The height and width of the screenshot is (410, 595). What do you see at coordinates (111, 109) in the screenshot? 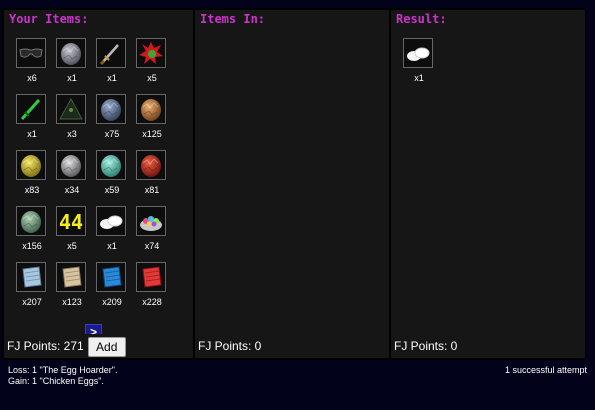
I see `blue-gray-egg-icon` at bounding box center [111, 109].